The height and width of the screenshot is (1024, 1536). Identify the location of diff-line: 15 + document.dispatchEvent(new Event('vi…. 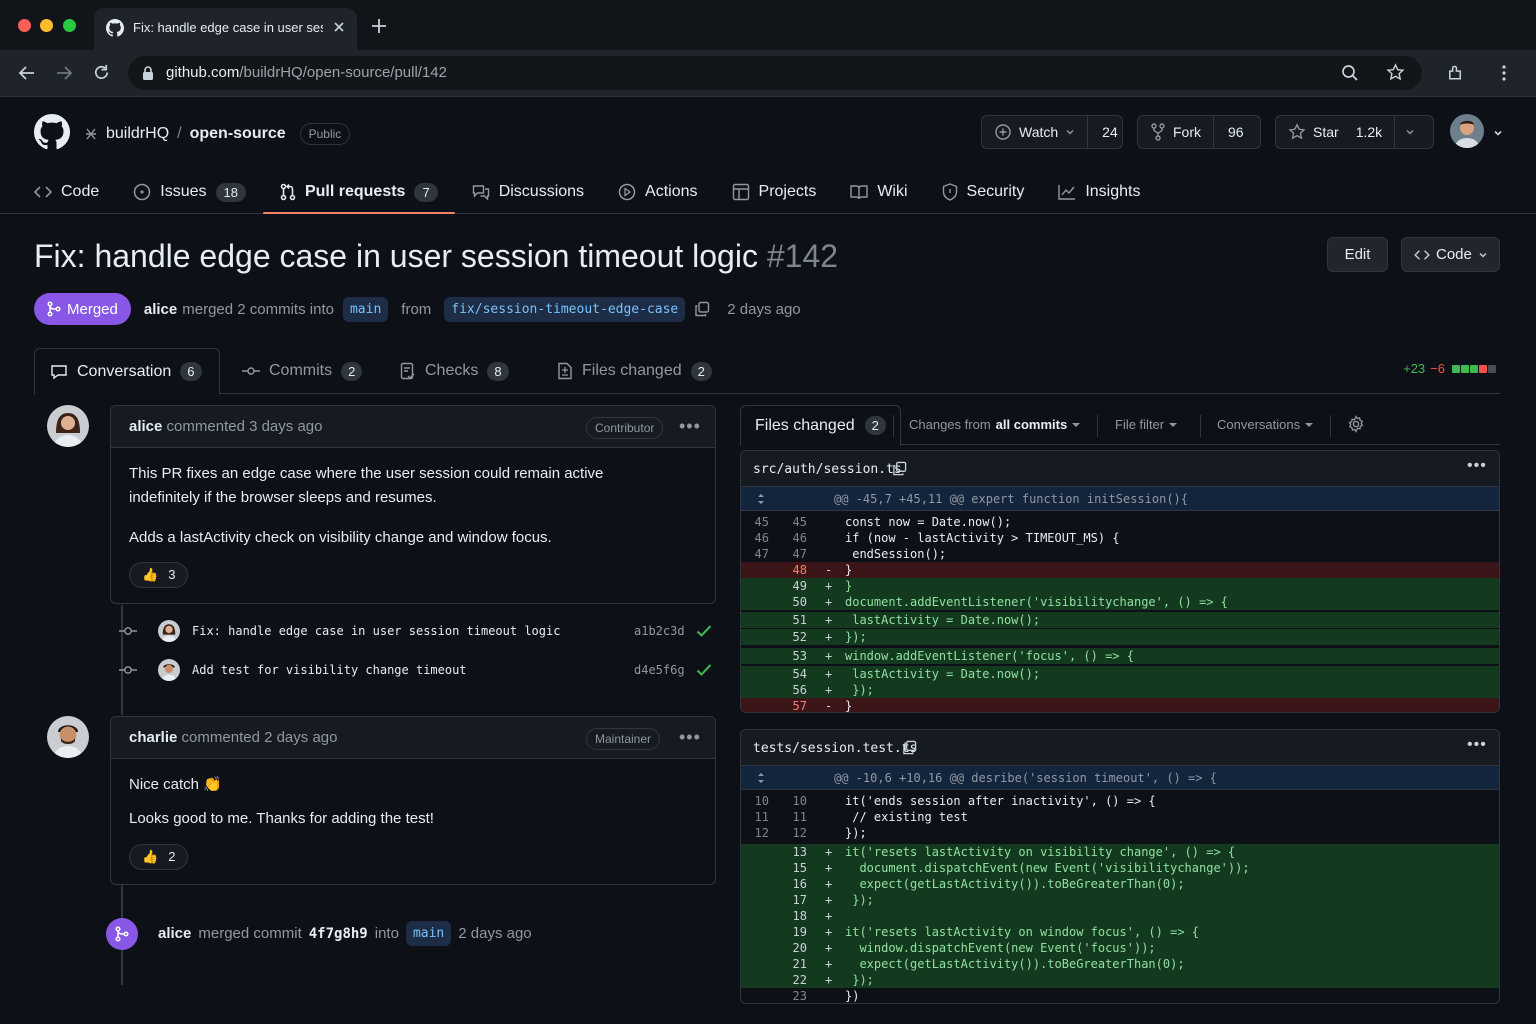
(1120, 868).